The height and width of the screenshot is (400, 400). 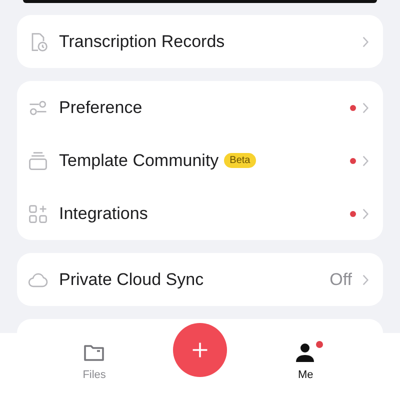 I want to click on row-value: Off, so click(x=341, y=280).